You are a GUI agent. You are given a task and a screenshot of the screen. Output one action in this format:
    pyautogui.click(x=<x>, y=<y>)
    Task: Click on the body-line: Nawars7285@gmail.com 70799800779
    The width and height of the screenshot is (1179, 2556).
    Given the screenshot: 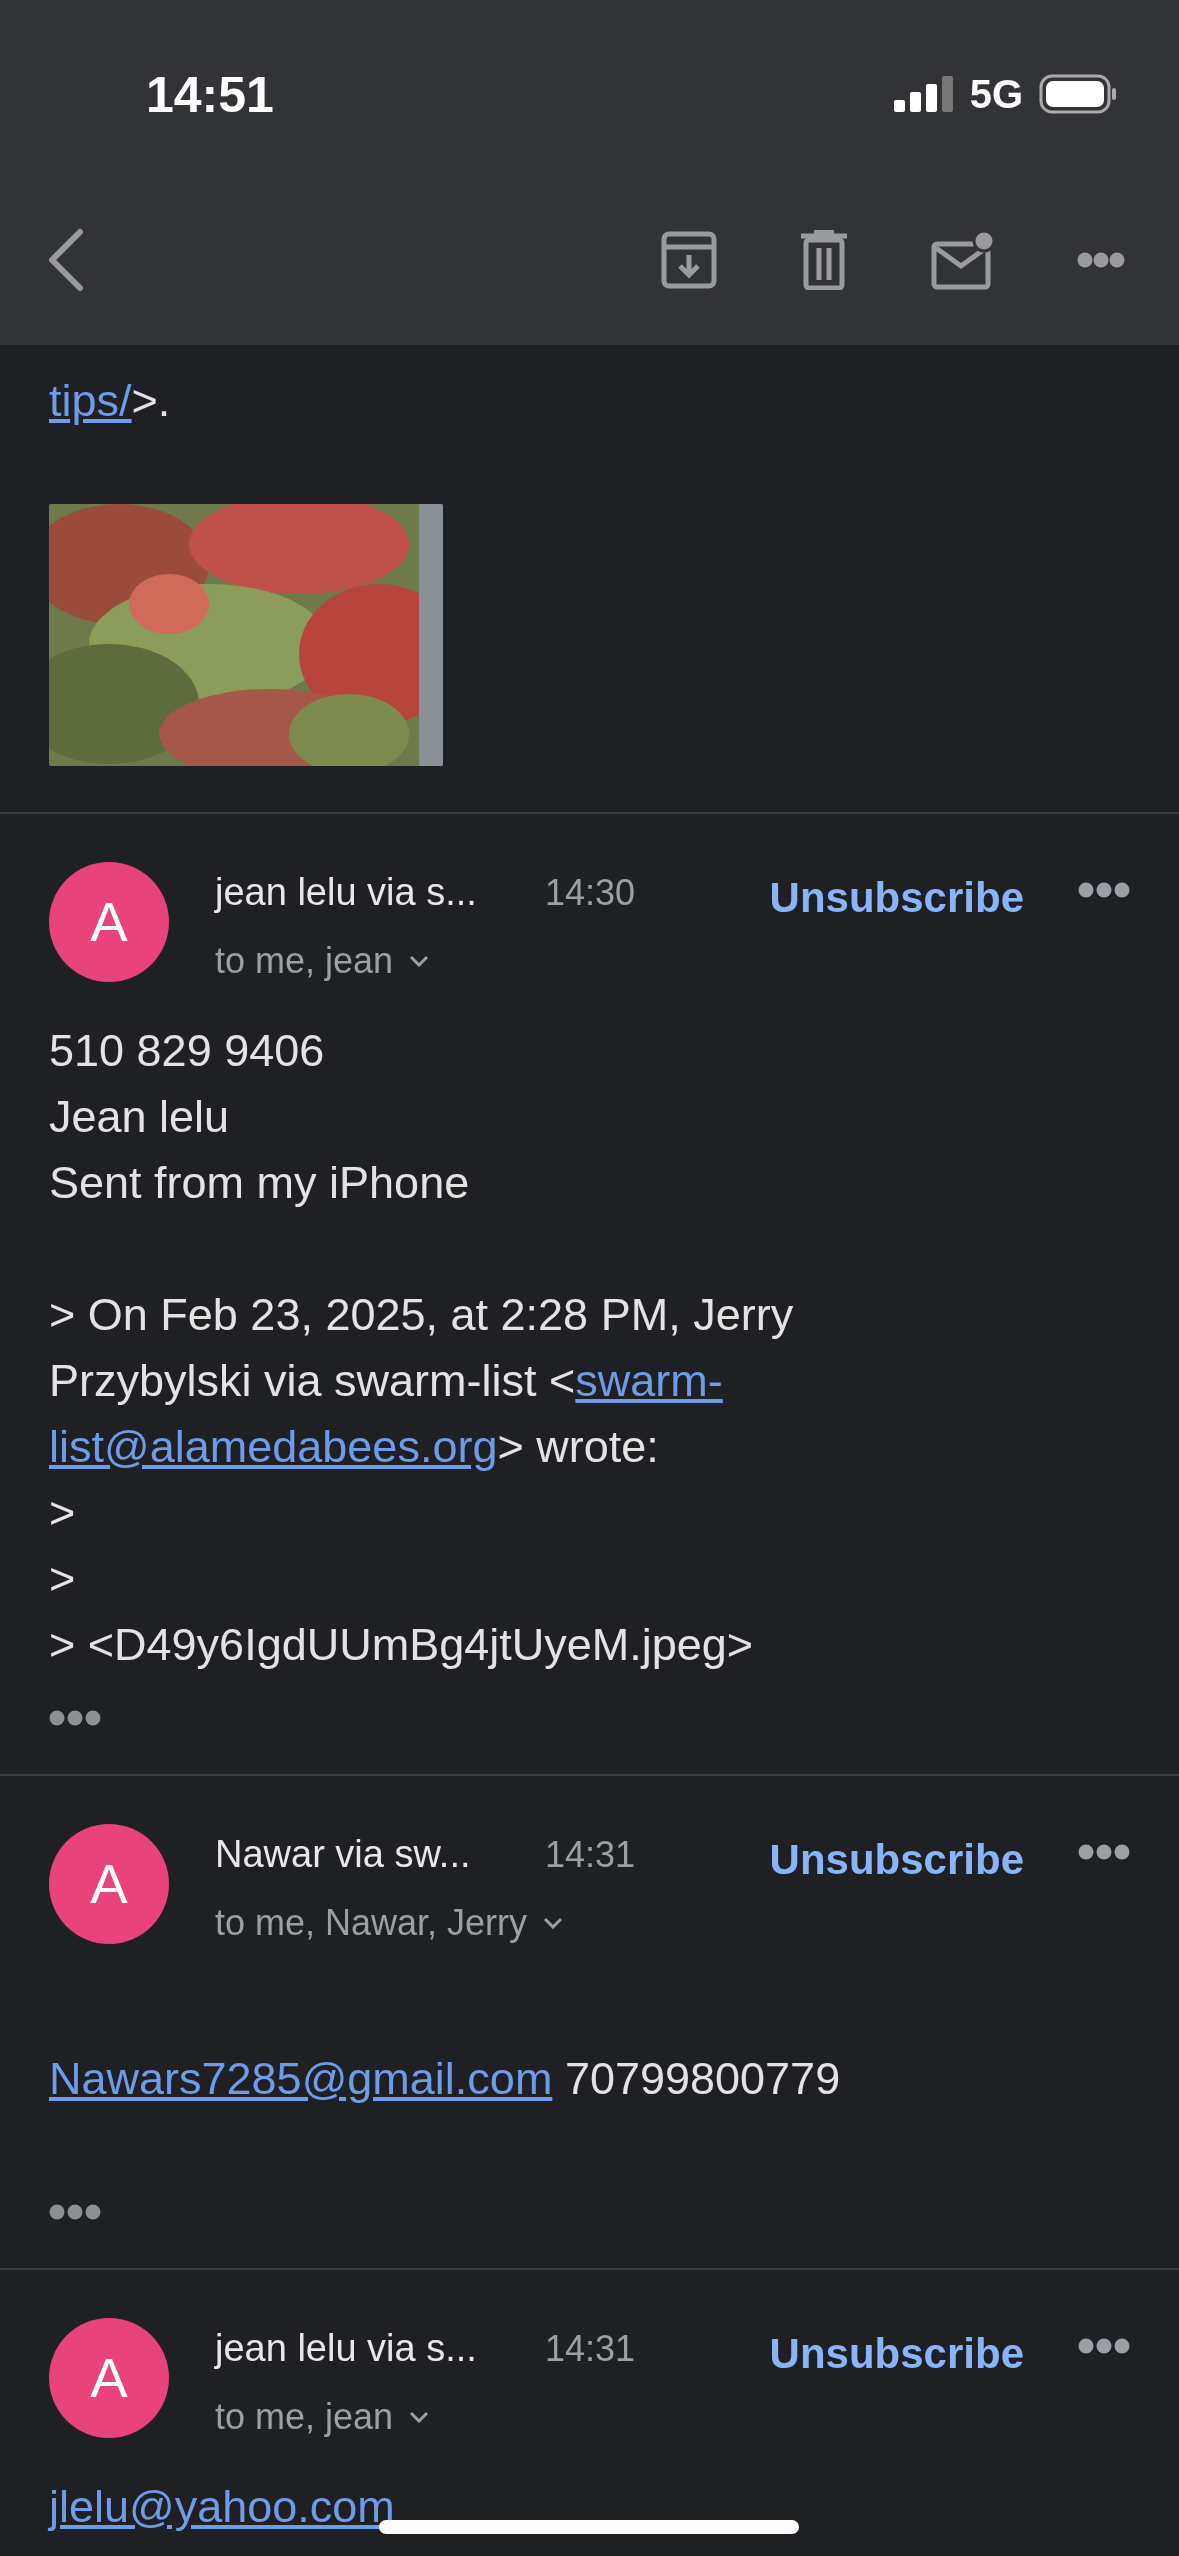 What is the action you would take?
    pyautogui.click(x=445, y=2079)
    